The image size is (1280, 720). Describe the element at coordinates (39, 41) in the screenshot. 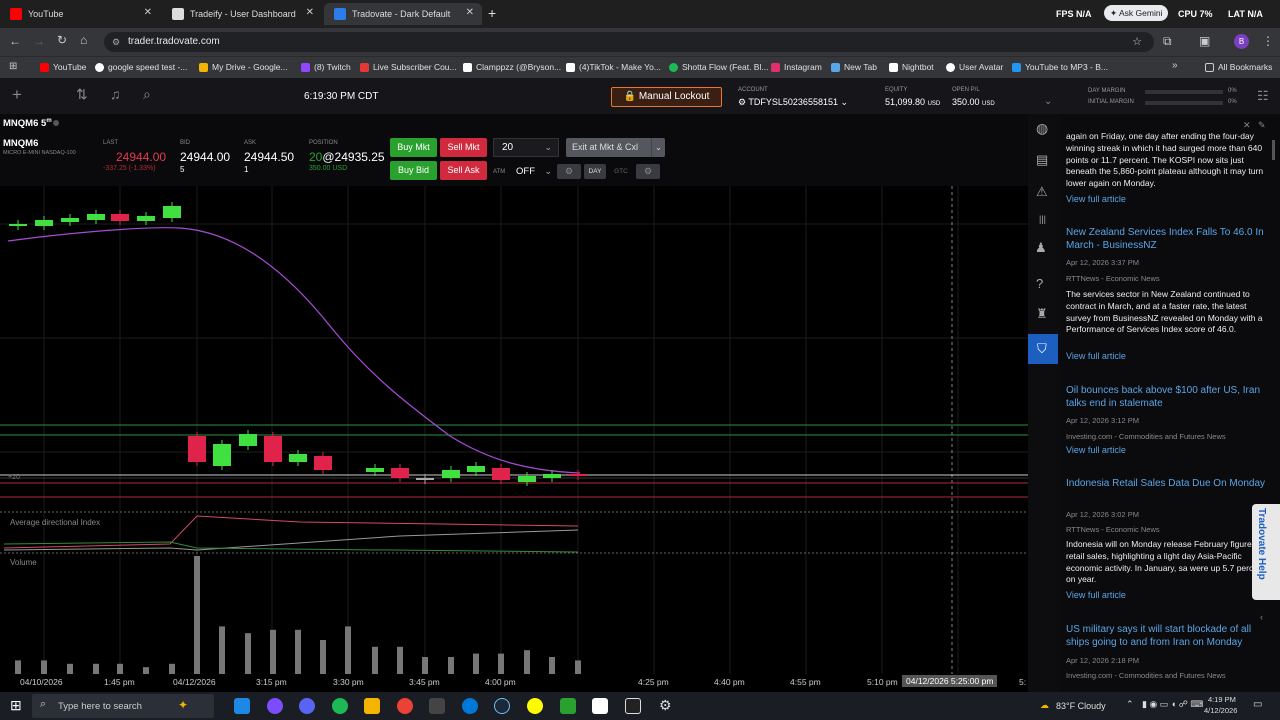

I see `forward-icon: →` at that location.